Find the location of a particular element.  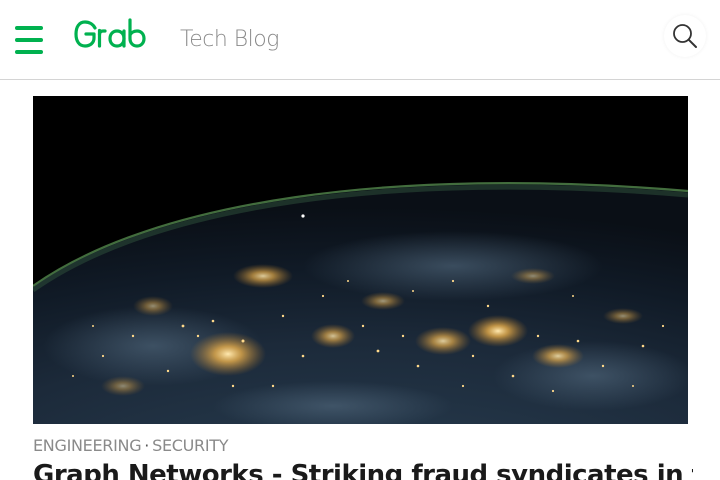

search-button is located at coordinates (685, 36).